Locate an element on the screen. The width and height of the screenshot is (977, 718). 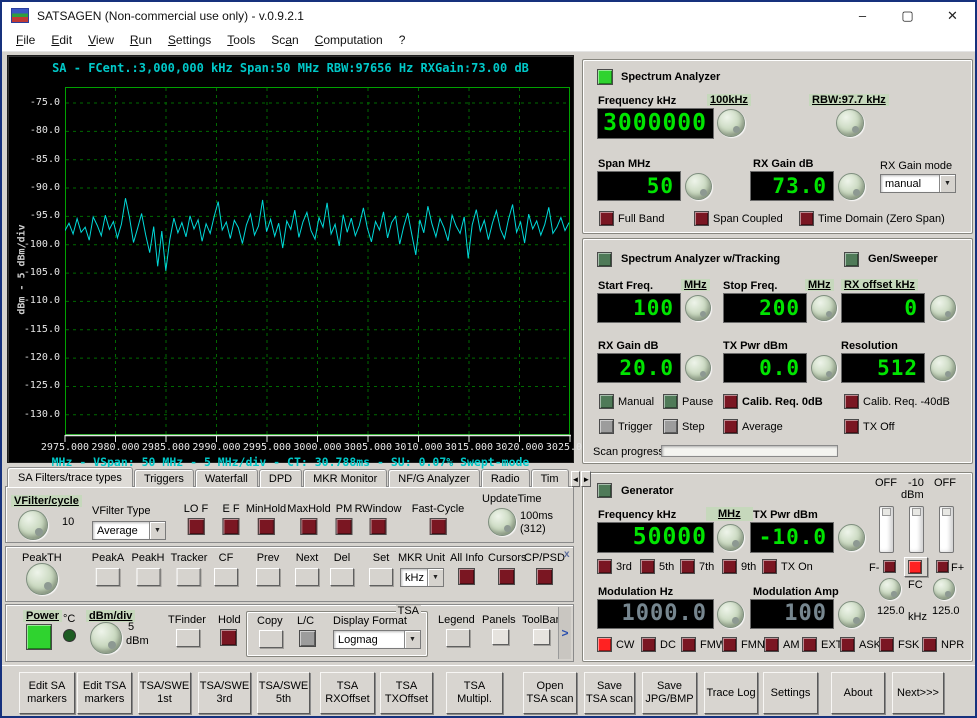
gen-3rd-indicator is located at coordinates (604, 566).